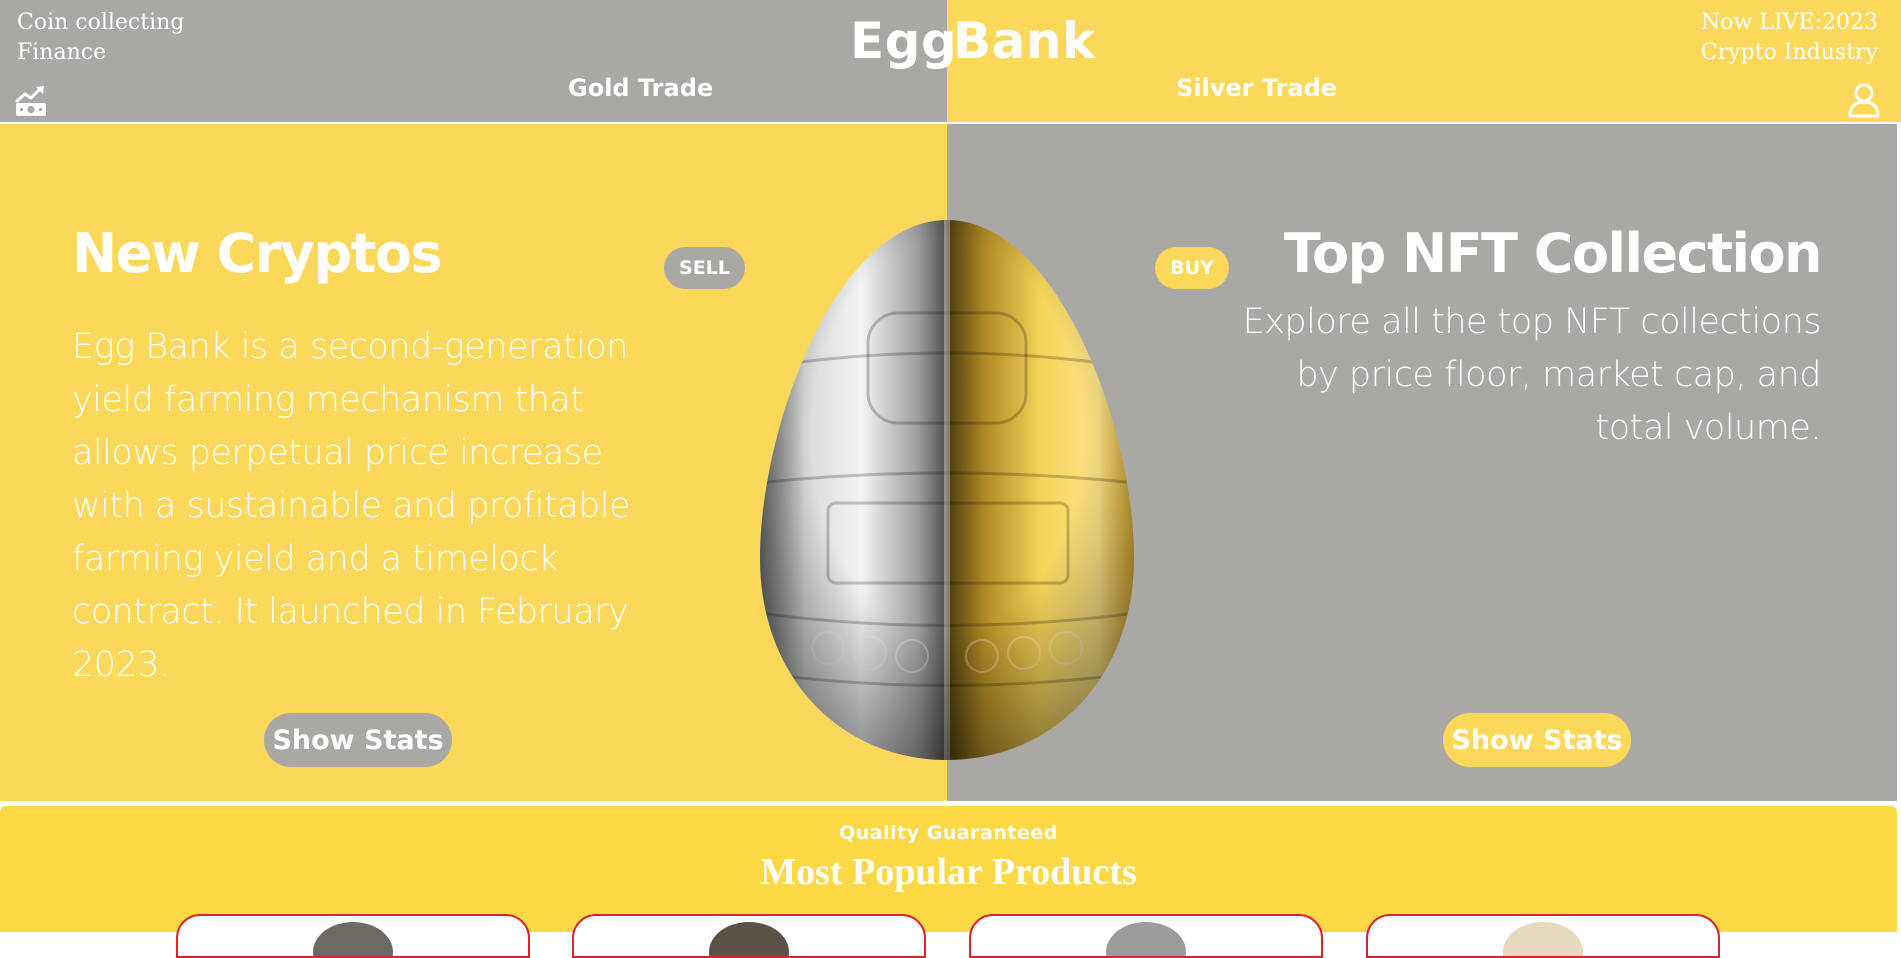  What do you see at coordinates (704, 268) in the screenshot?
I see `sell-button: SELL` at bounding box center [704, 268].